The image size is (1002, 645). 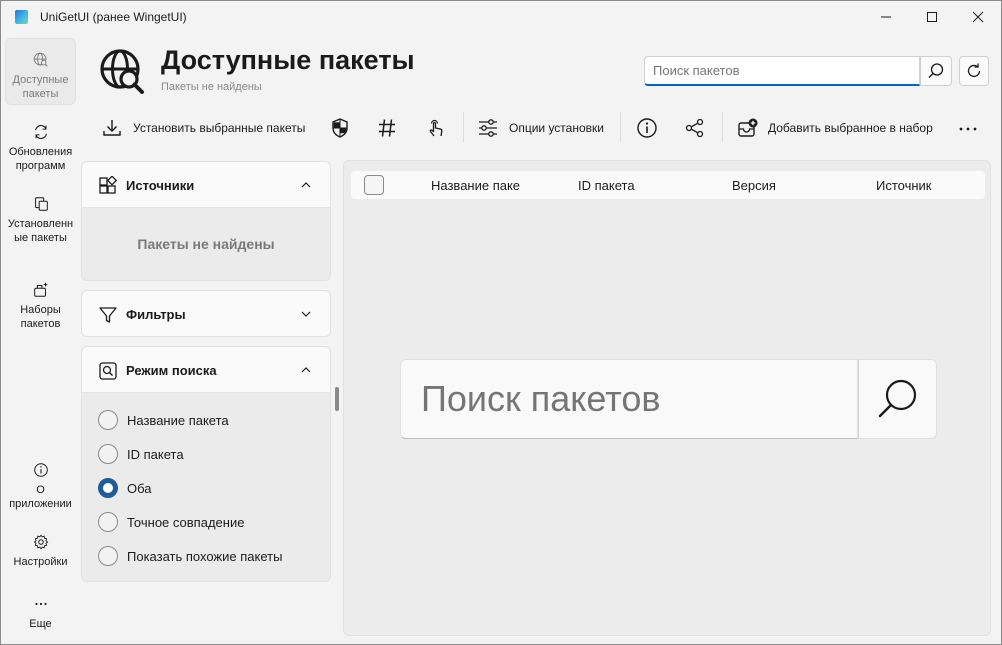 I want to click on filters-header: Фильтры, so click(x=206, y=313).